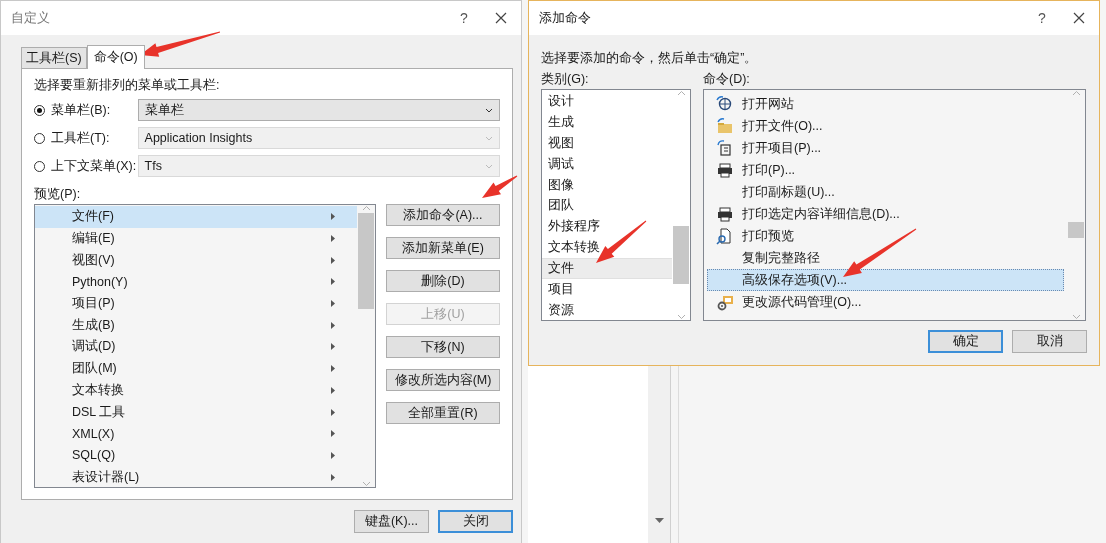 The height and width of the screenshot is (543, 1106). I want to click on list-item: 设计, so click(607, 101).